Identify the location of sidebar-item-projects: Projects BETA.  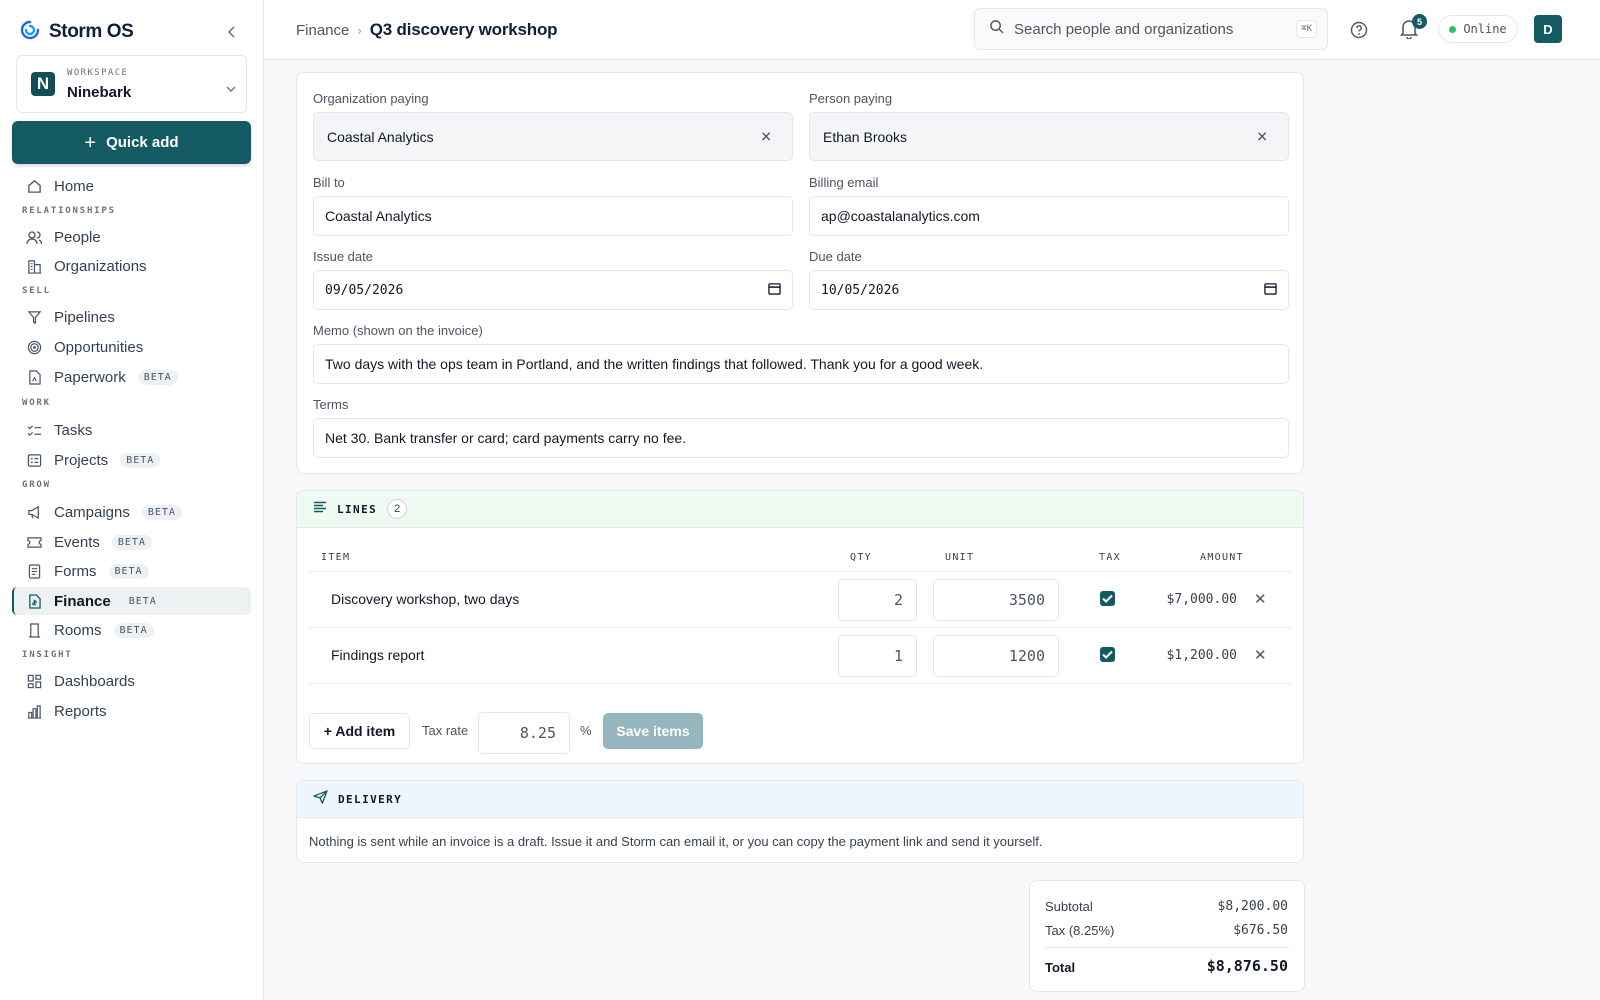
(131, 460).